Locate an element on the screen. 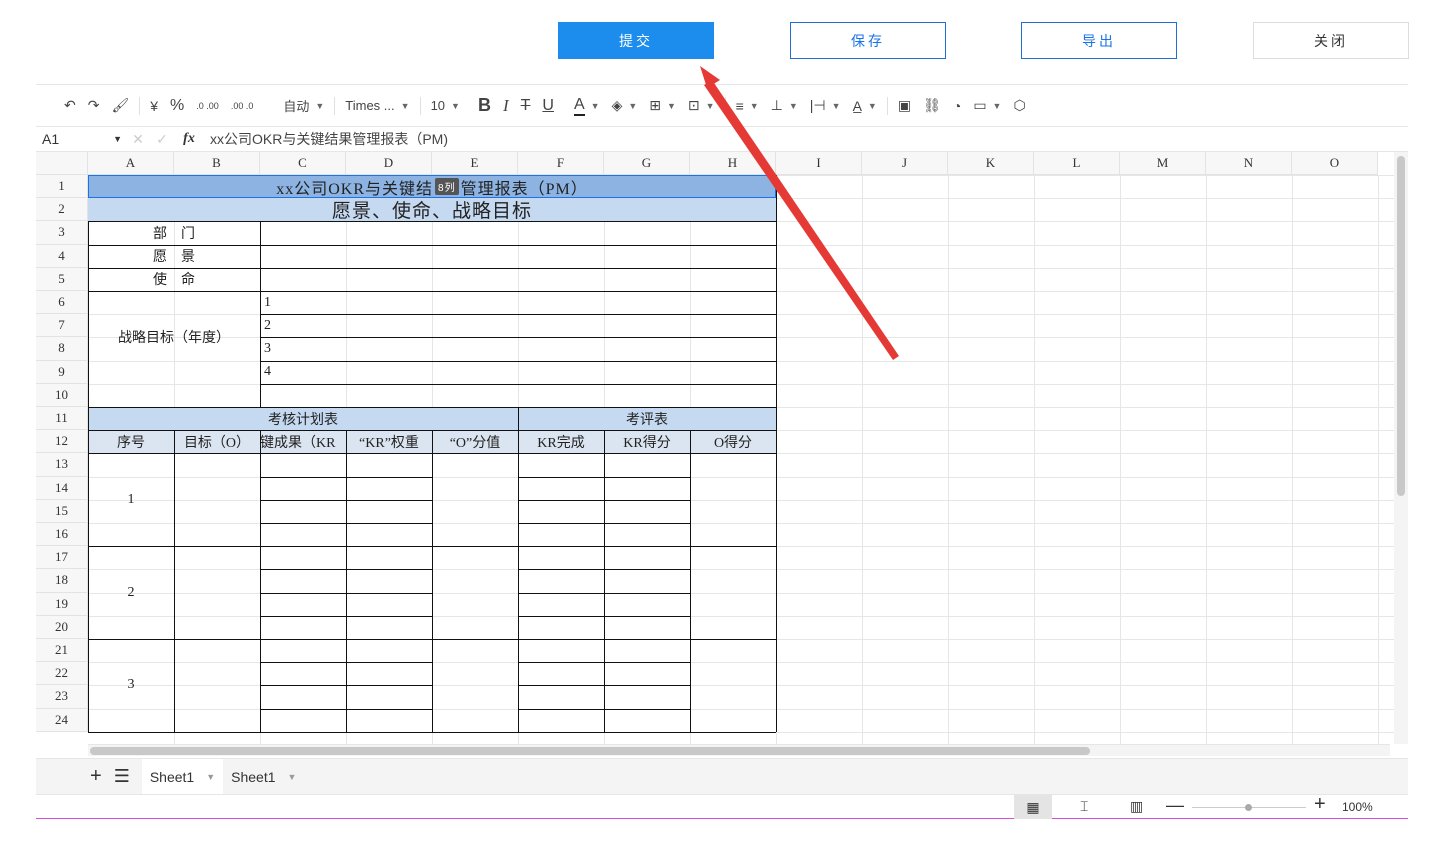  page-layout-view-icon: ▥ is located at coordinates (1136, 806).